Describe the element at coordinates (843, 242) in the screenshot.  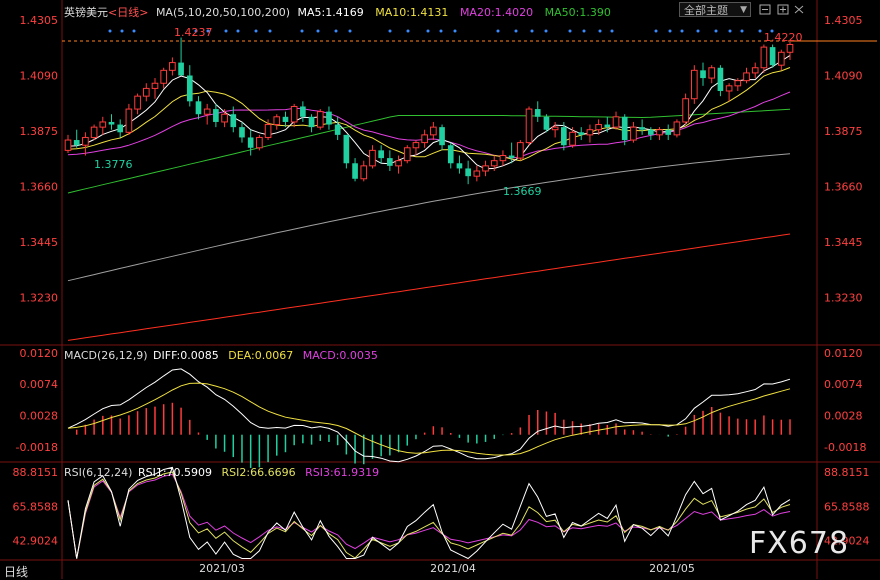
I see `price-tick-right: 1.3445` at that location.